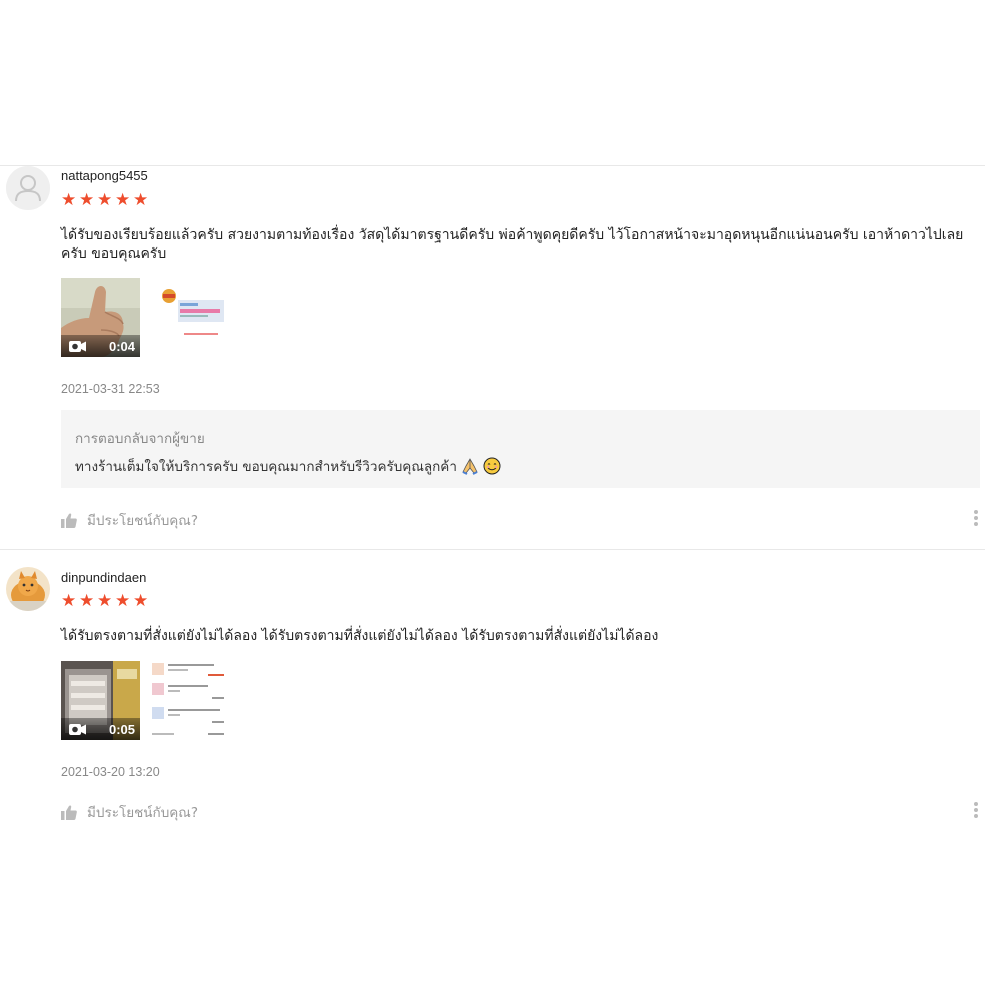 The height and width of the screenshot is (985, 985). I want to click on reviewer-username: dinpundindaen, so click(103, 577).